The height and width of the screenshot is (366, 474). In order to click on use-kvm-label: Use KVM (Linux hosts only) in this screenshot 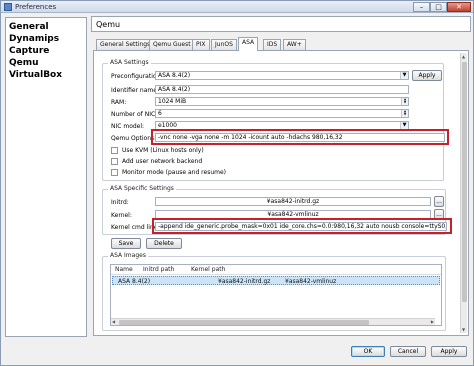, I will do `click(163, 150)`.